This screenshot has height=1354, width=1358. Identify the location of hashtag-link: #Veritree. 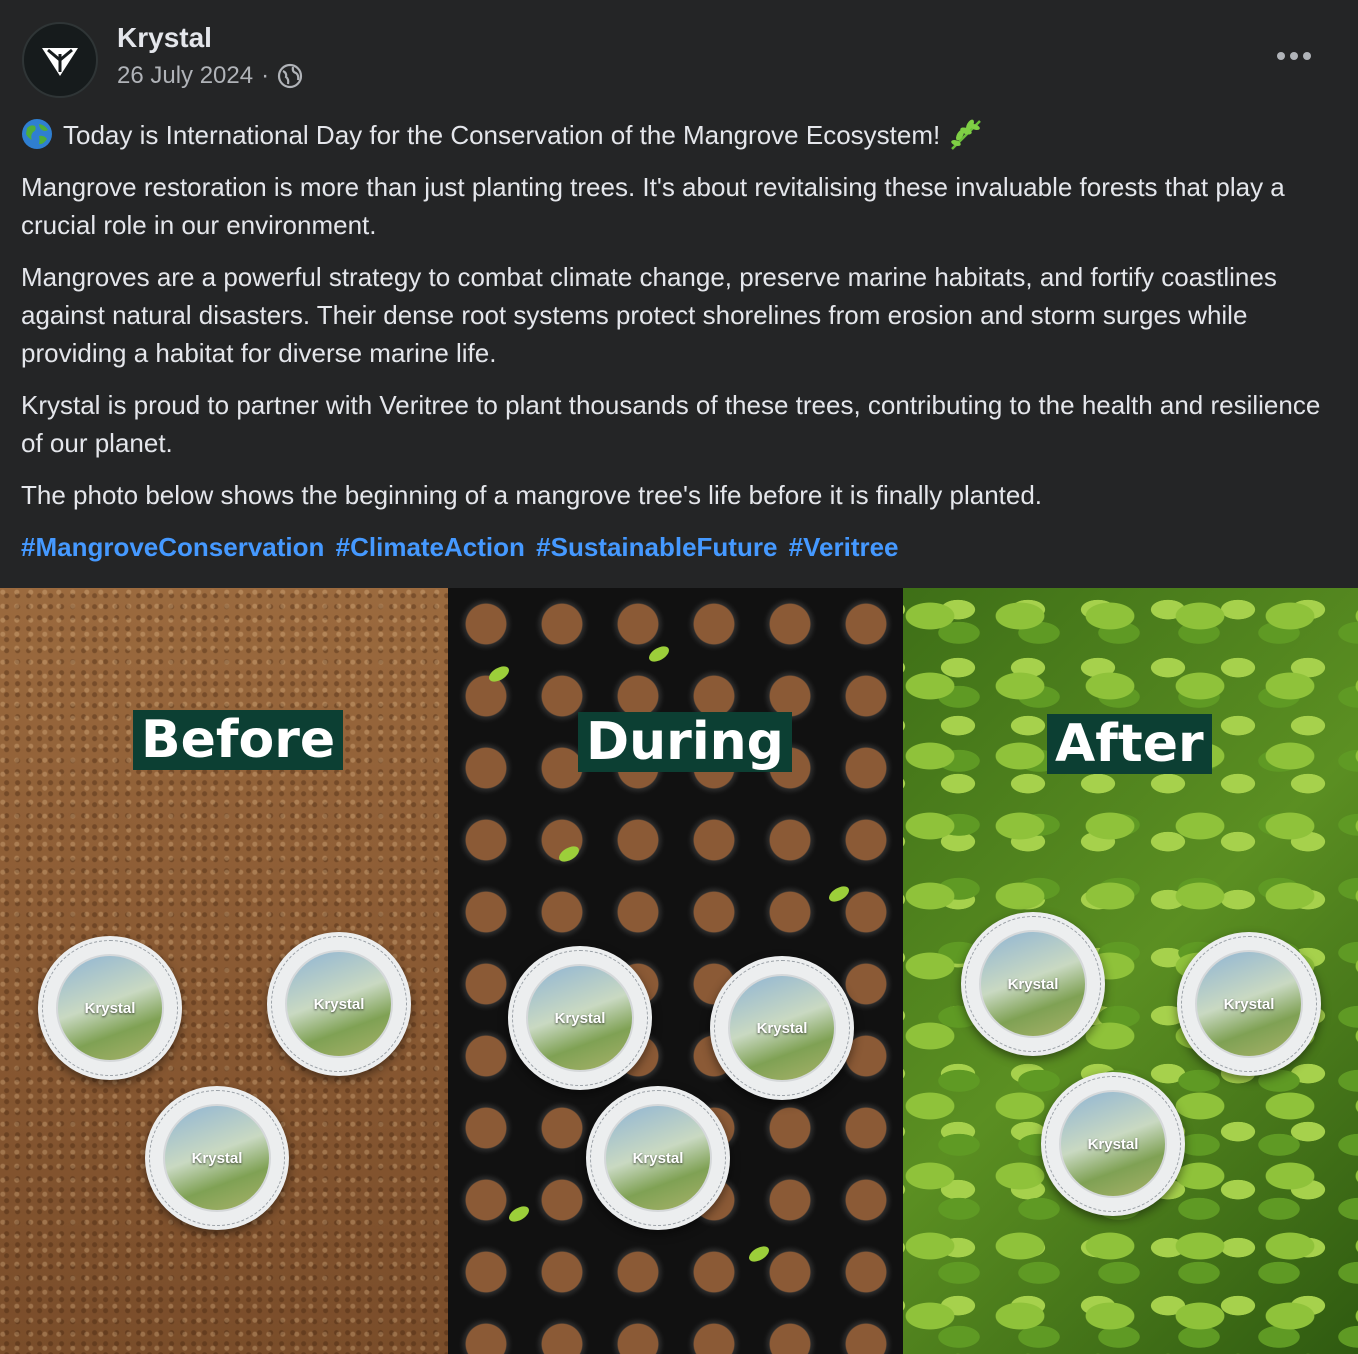
(844, 547).